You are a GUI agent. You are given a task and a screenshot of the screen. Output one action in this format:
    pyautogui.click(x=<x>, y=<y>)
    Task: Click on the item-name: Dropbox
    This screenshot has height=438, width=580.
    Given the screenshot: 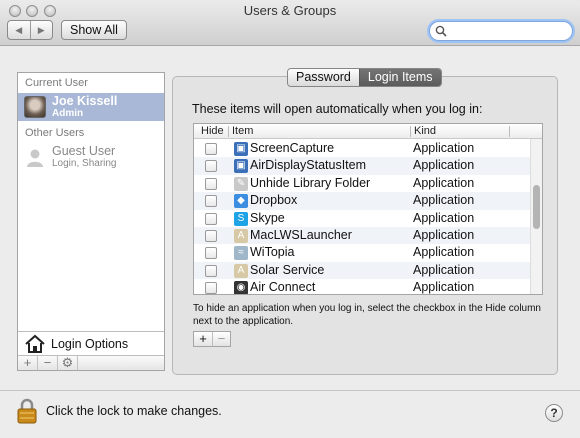 What is the action you would take?
    pyautogui.click(x=274, y=200)
    